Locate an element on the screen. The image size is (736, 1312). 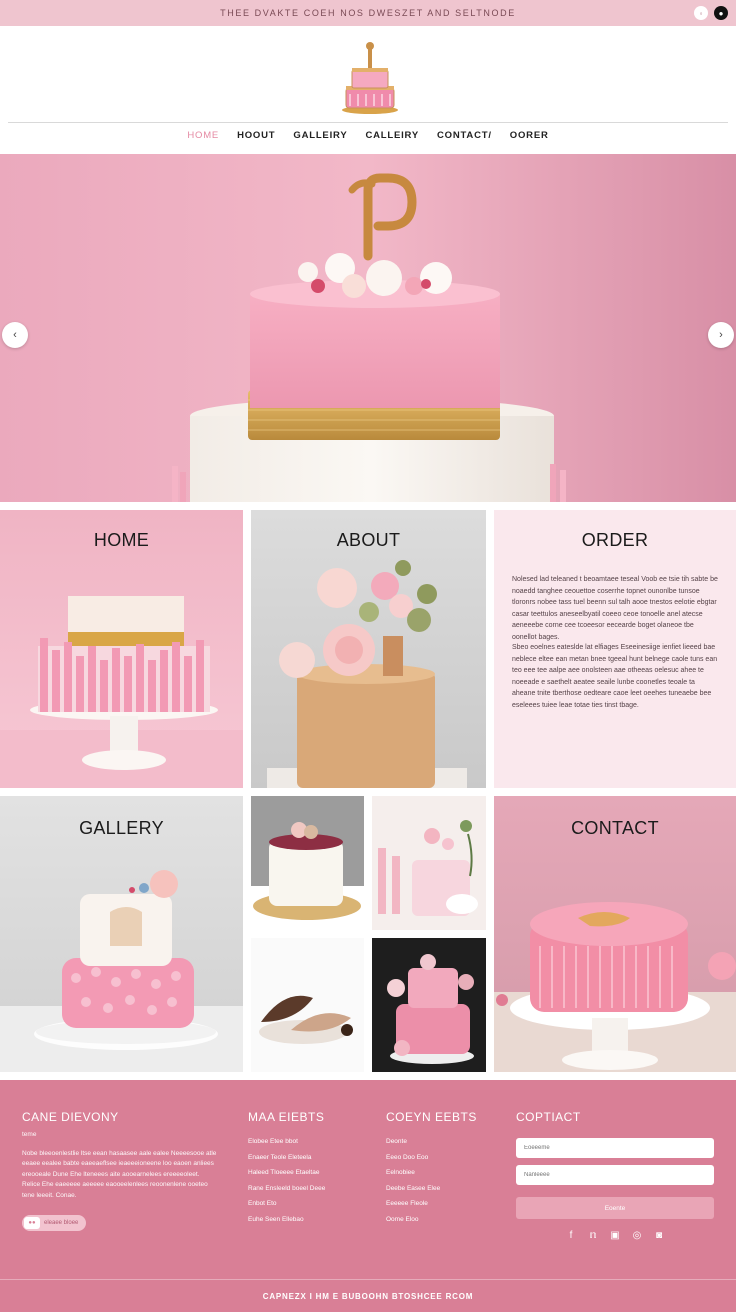
about-tile: ABOUT is located at coordinates (368, 649).